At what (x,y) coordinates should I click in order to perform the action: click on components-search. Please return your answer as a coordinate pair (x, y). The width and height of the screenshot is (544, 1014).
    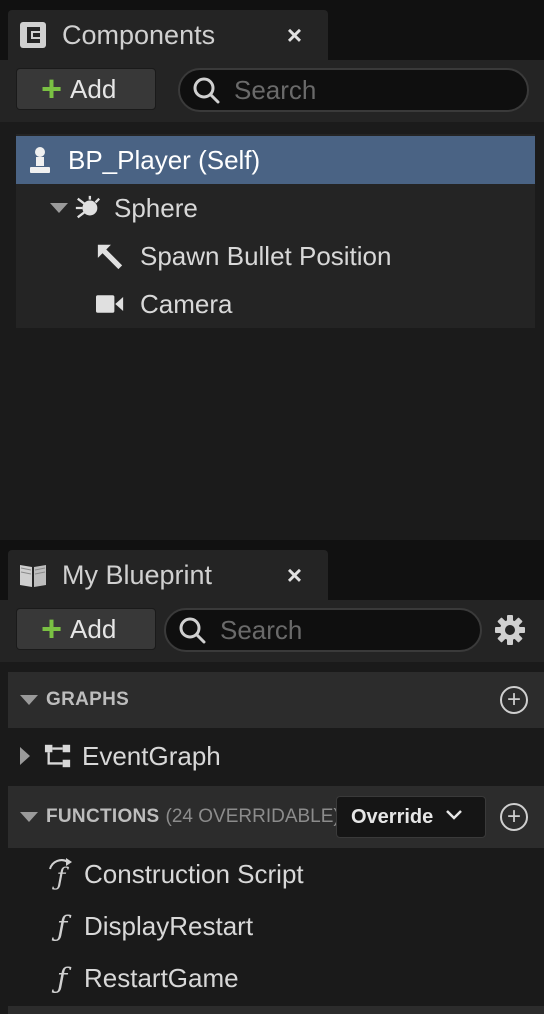
    Looking at the image, I should click on (353, 90).